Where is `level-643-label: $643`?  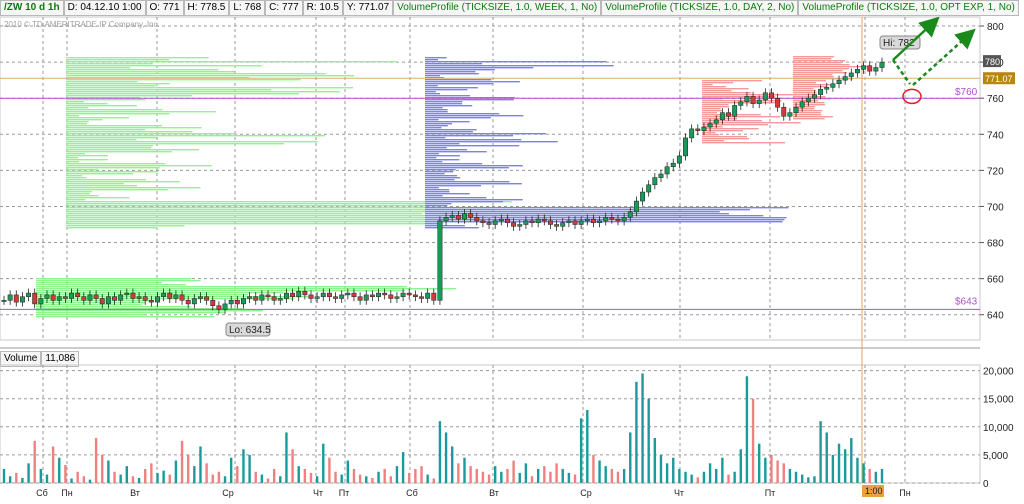
level-643-label: $643 is located at coordinates (966, 301).